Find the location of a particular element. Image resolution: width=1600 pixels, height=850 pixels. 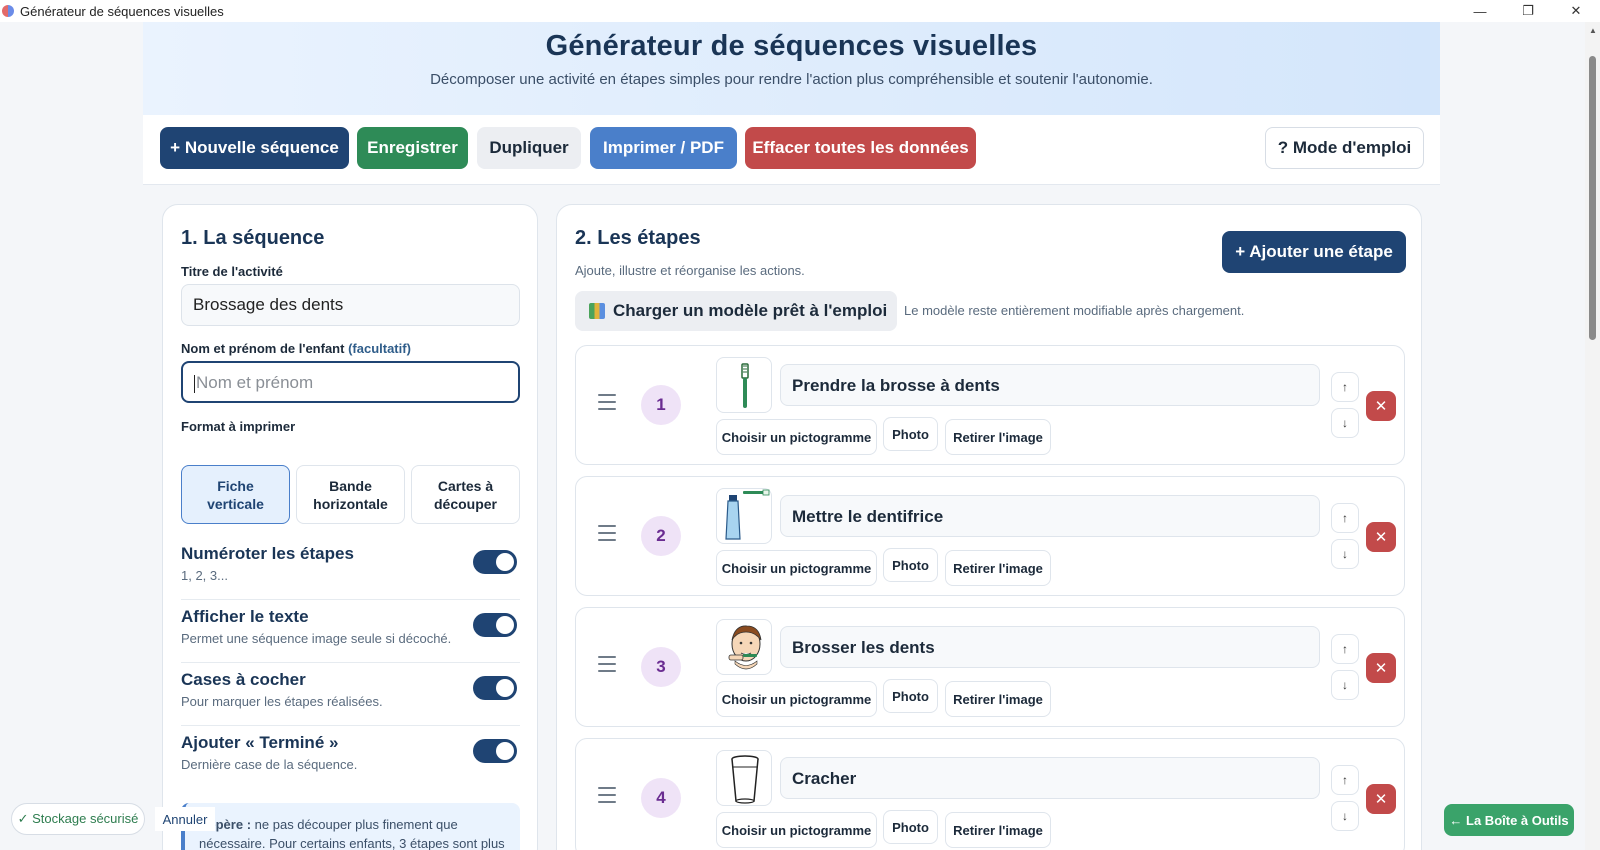

load-model-button: Charger un modèle prêt à l'emploi is located at coordinates (736, 311).